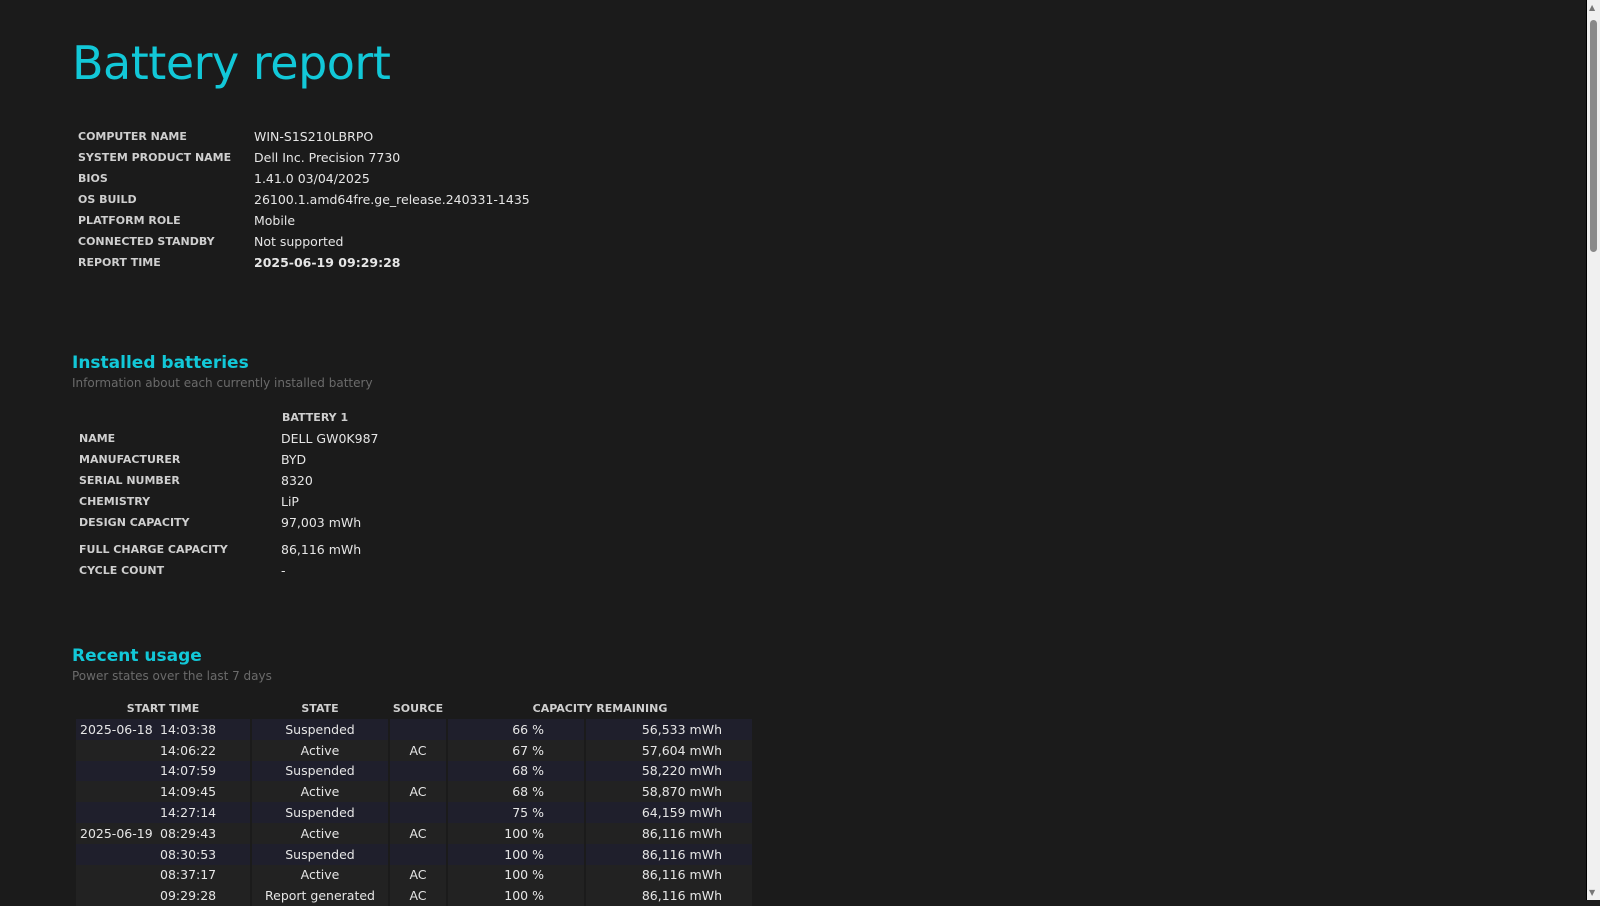  Describe the element at coordinates (188, 854) in the screenshot. I see `time: 08:30:53` at that location.